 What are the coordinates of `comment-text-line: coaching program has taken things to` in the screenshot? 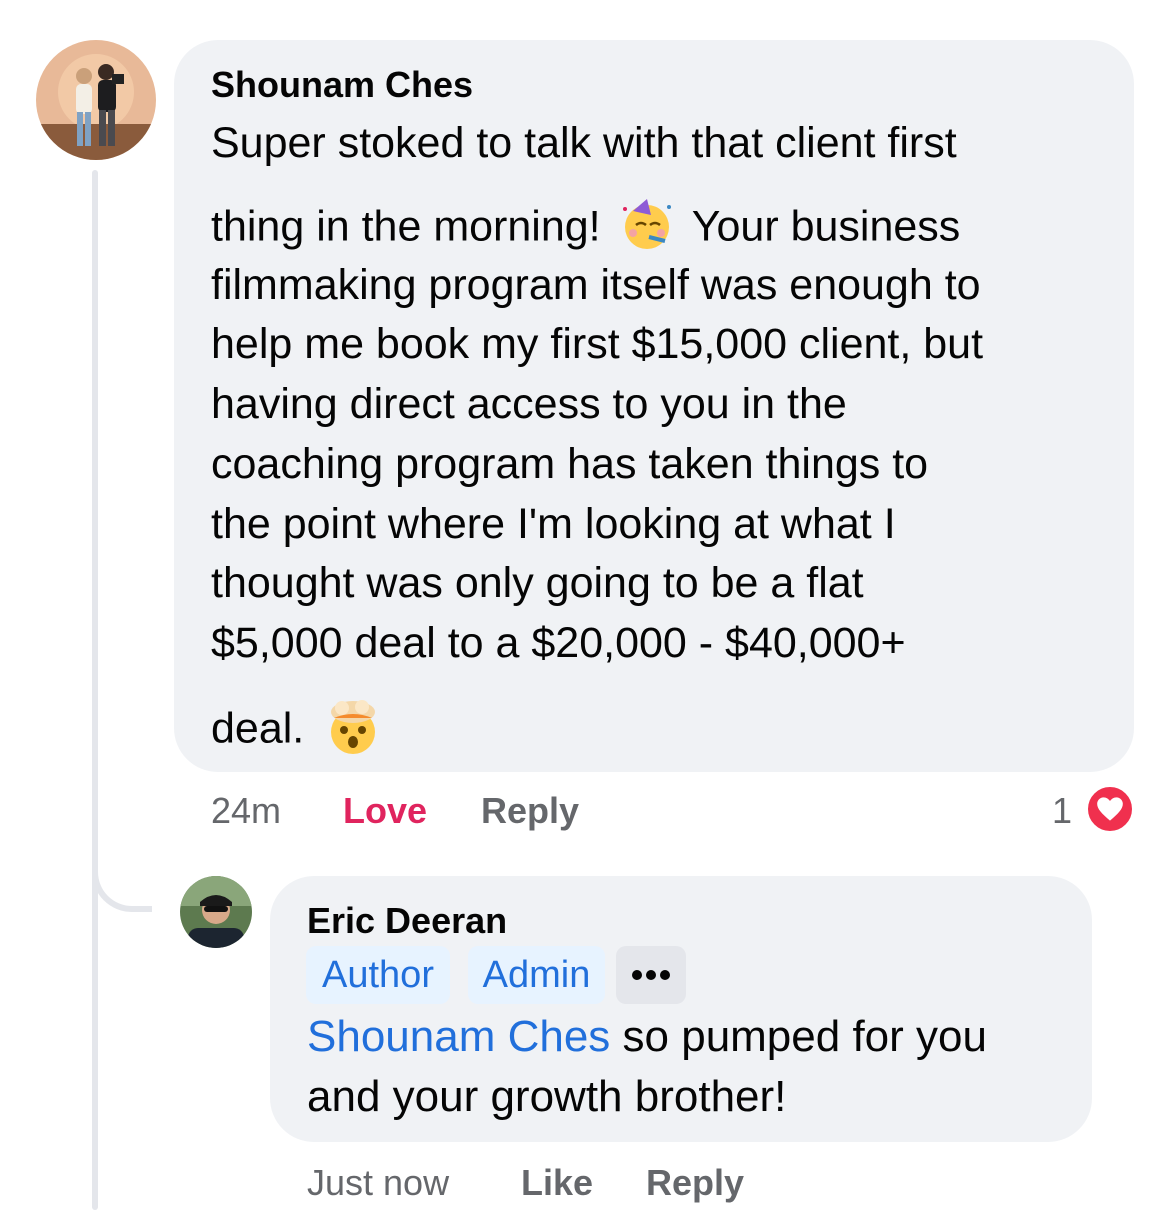 It's located at (570, 464).